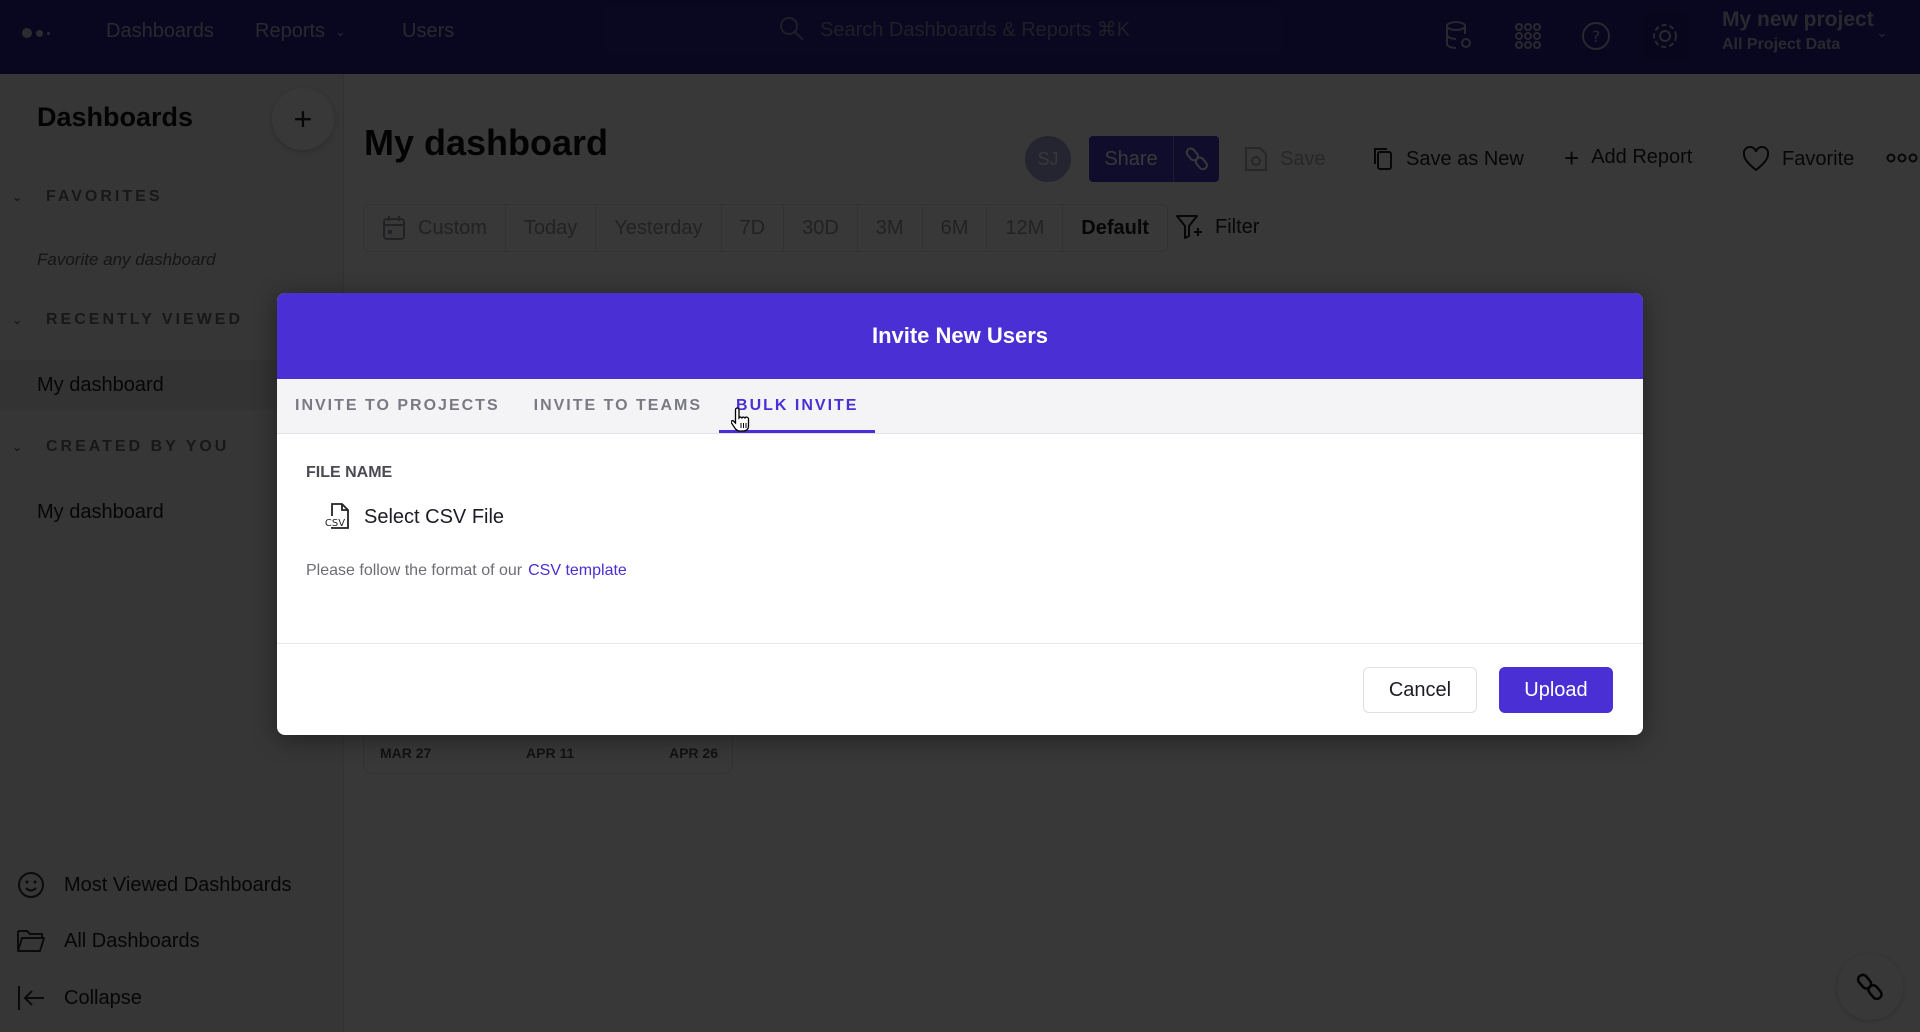 This screenshot has width=1920, height=1032. What do you see at coordinates (960, 689) in the screenshot?
I see `modal-footer: Cancel Upload` at bounding box center [960, 689].